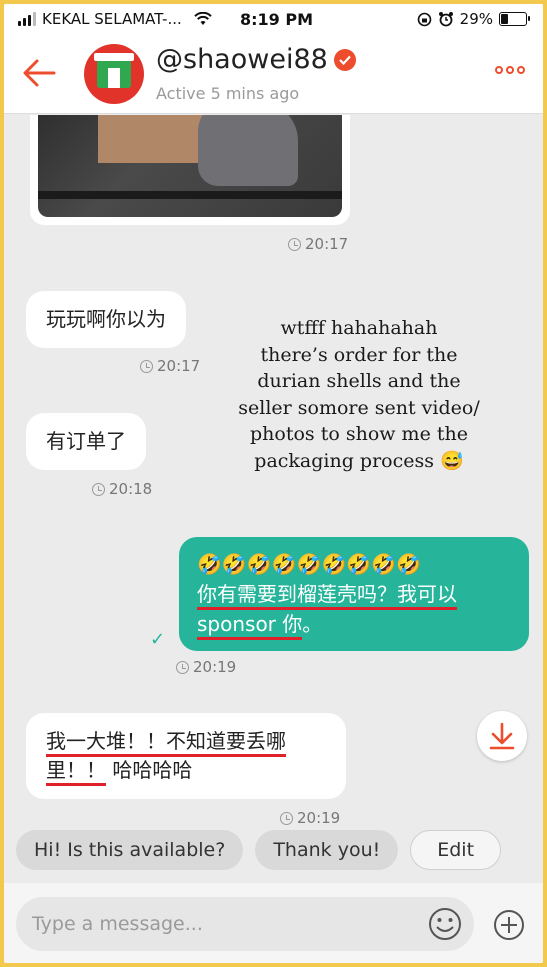 The image size is (547, 967). I want to click on incoming-message: 我一大堆！！不知道要丢哪 里！！ 哈哈哈哈, so click(186, 756).